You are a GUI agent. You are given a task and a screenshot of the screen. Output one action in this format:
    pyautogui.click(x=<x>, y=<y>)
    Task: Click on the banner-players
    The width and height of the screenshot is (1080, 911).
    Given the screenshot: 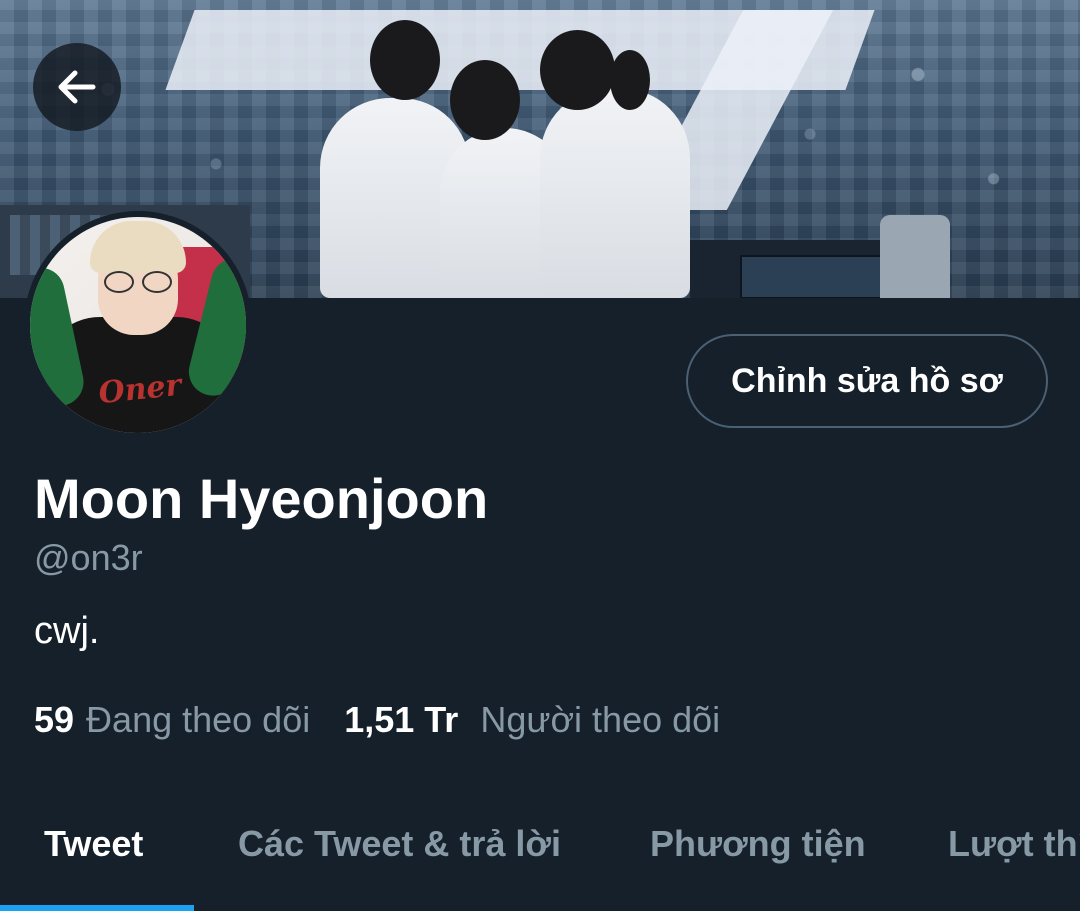 What is the action you would take?
    pyautogui.click(x=510, y=159)
    